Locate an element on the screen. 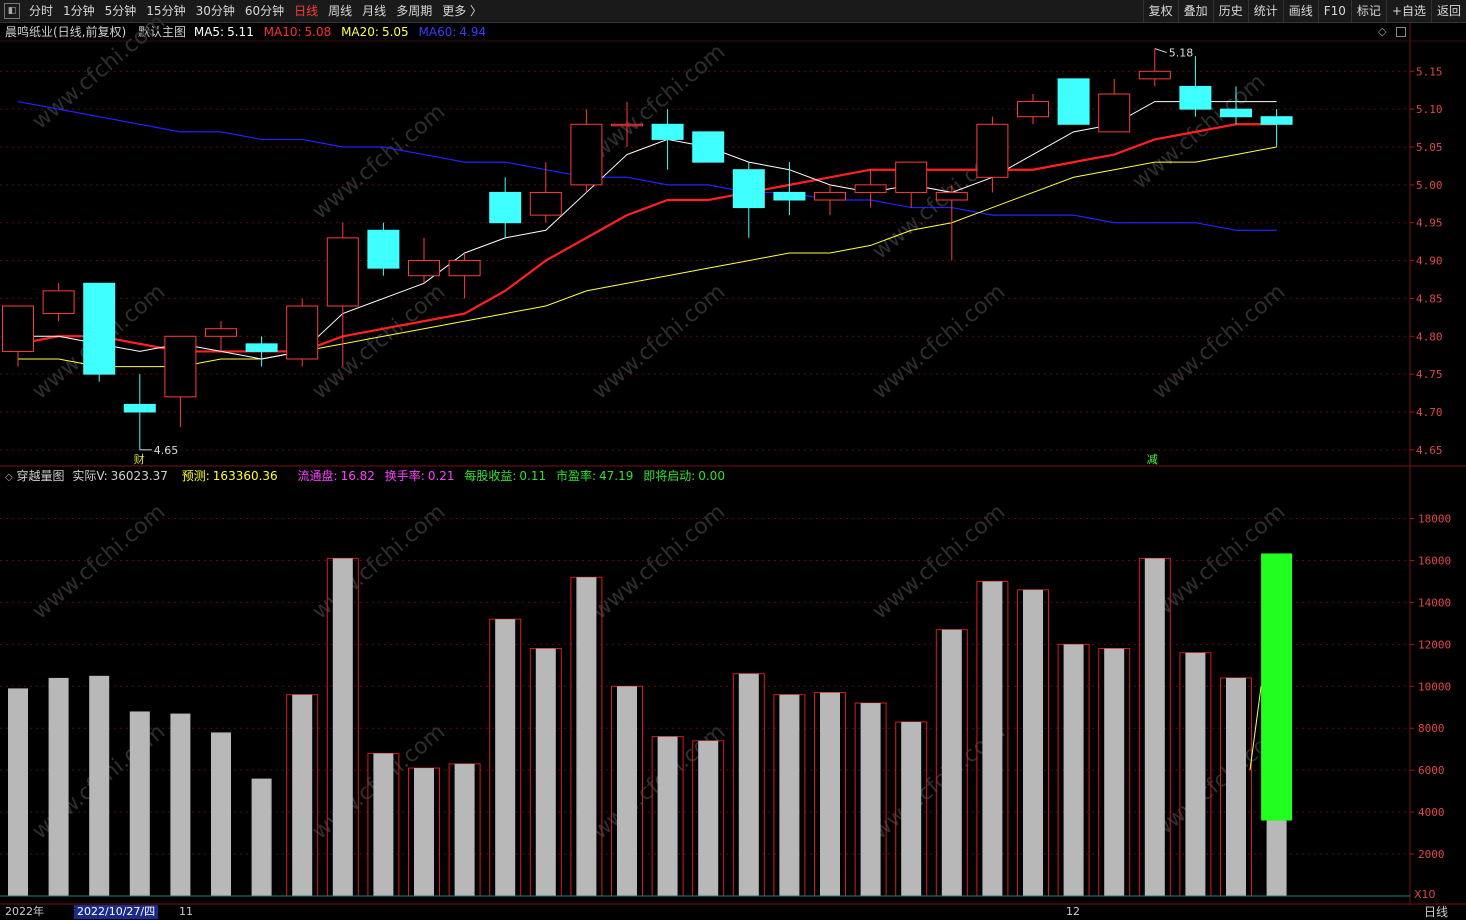 The width and height of the screenshot is (1466, 920). financial-report-marker: 财 is located at coordinates (139, 459).